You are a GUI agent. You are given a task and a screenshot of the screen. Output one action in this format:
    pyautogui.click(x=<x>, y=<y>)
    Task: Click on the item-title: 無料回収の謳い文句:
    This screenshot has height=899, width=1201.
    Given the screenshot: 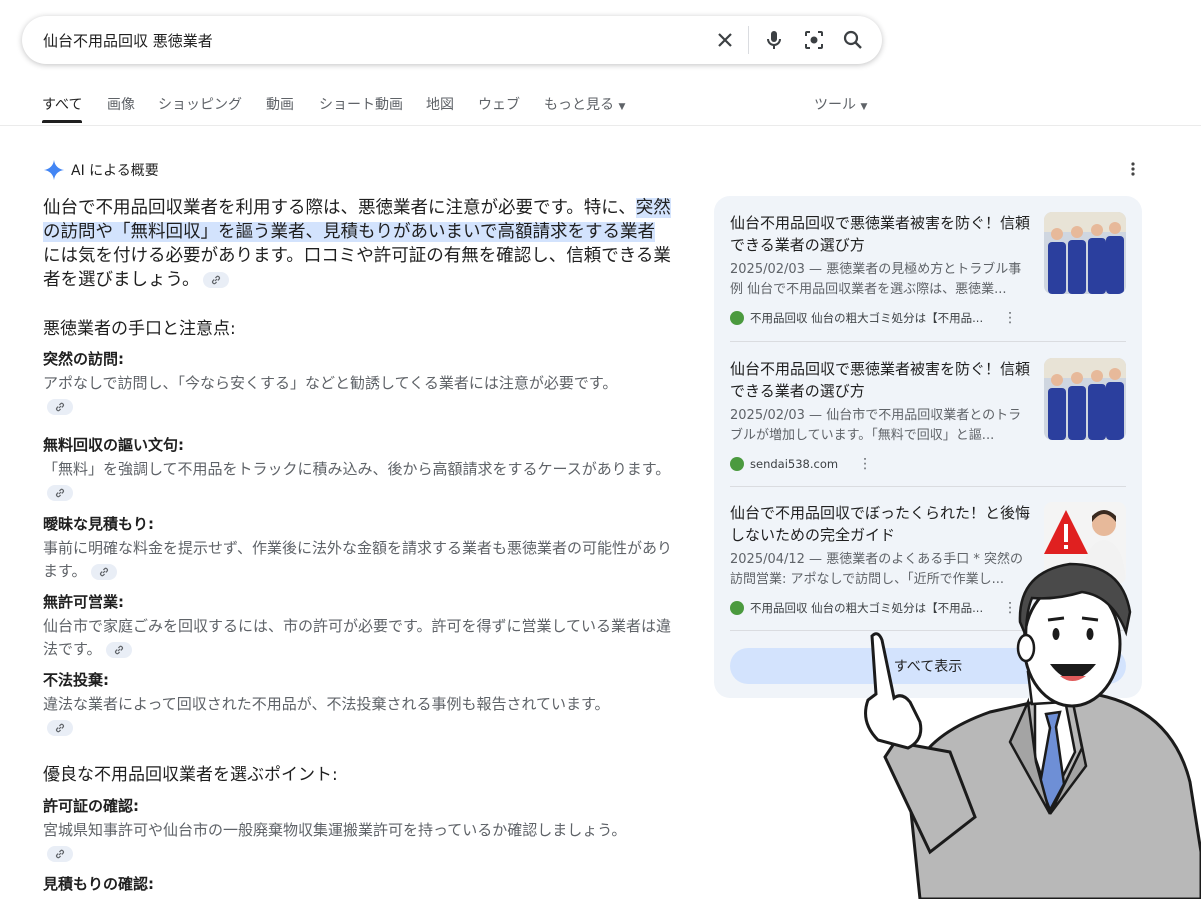 What is the action you would take?
    pyautogui.click(x=113, y=445)
    